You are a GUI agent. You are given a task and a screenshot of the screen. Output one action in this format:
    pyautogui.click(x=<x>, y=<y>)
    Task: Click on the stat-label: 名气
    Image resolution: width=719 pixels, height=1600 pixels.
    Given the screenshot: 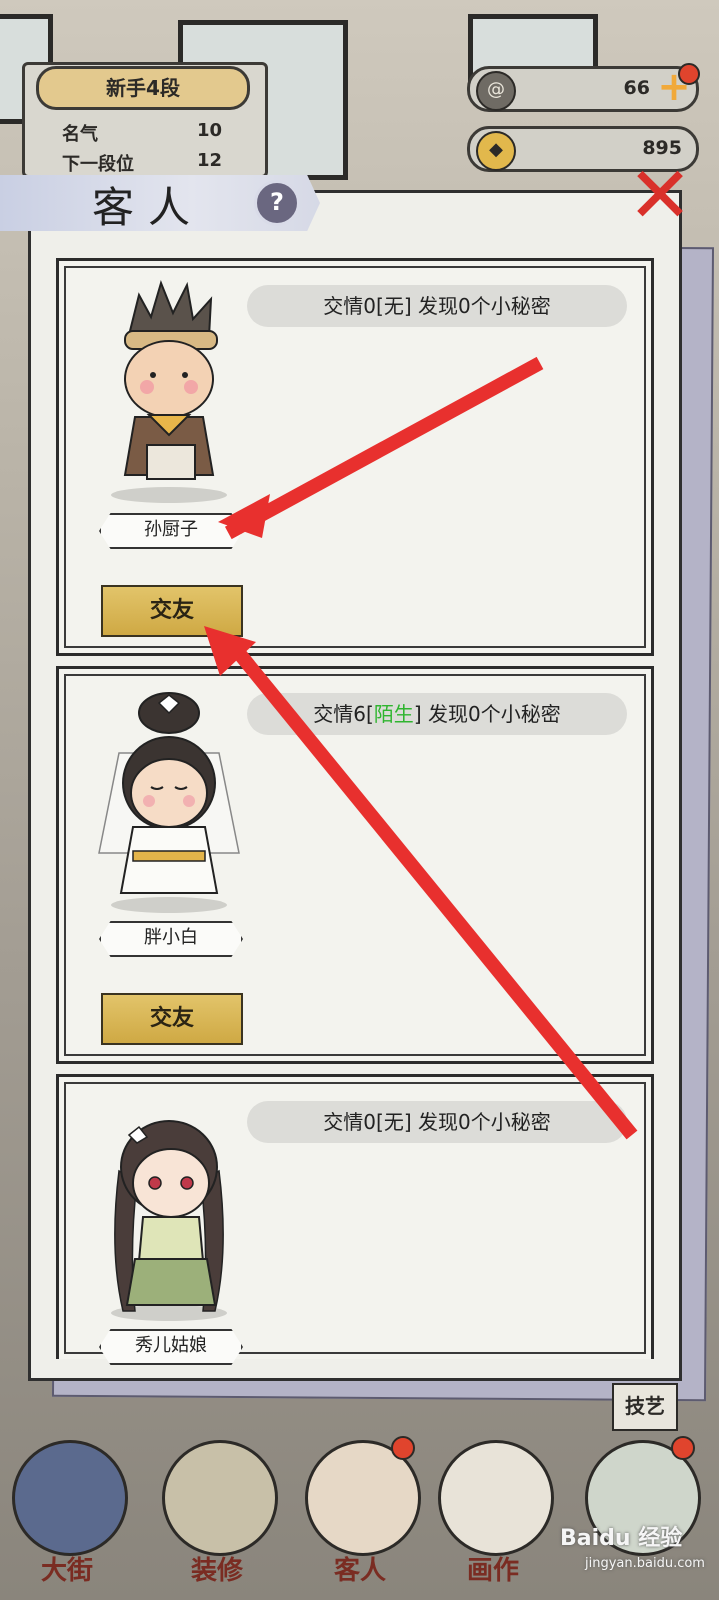 What is the action you would take?
    pyautogui.click(x=80, y=134)
    